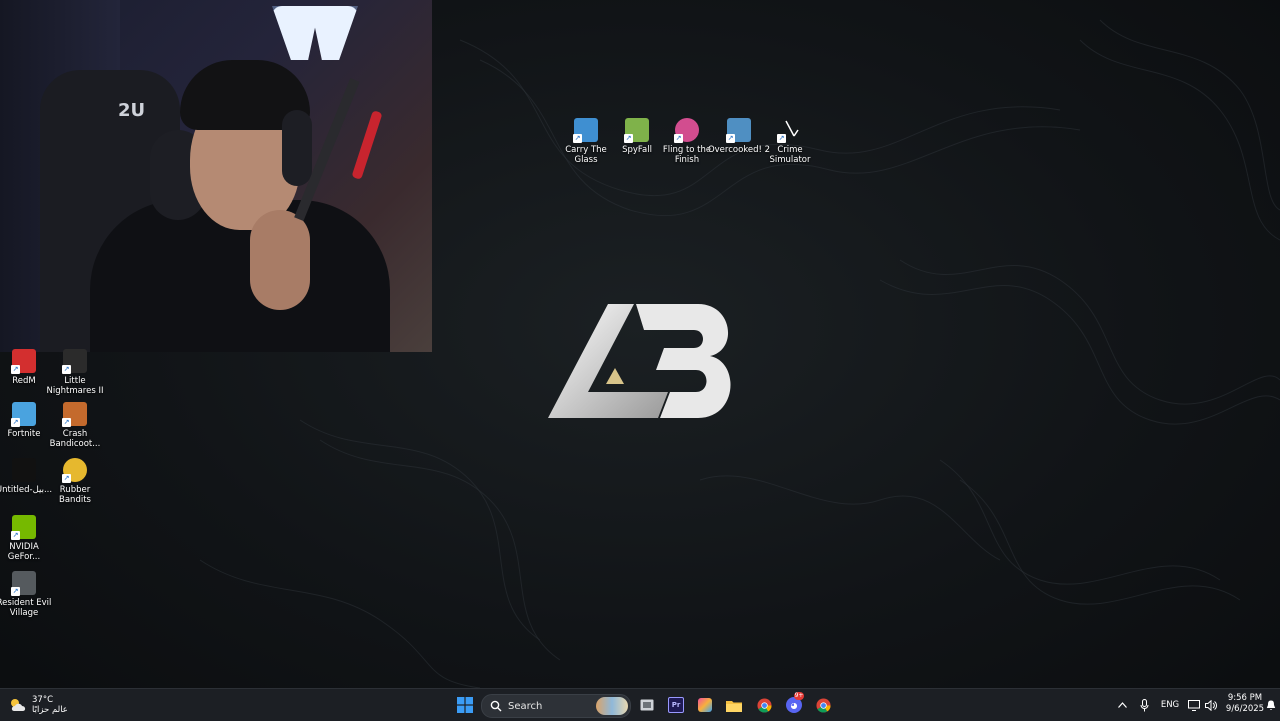 The image size is (1280, 721). What do you see at coordinates (496, 706) in the screenshot?
I see `search-icon` at bounding box center [496, 706].